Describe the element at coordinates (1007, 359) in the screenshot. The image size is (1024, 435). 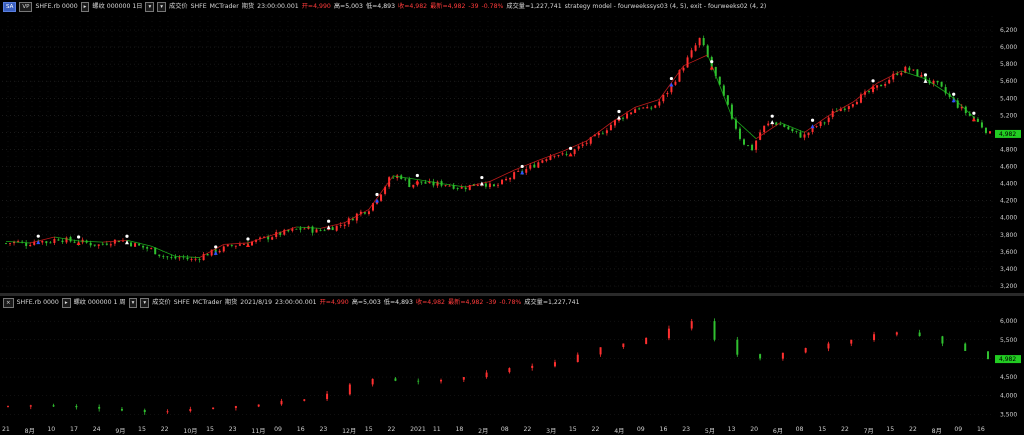
I see `last-price-label: 4,982` at that location.